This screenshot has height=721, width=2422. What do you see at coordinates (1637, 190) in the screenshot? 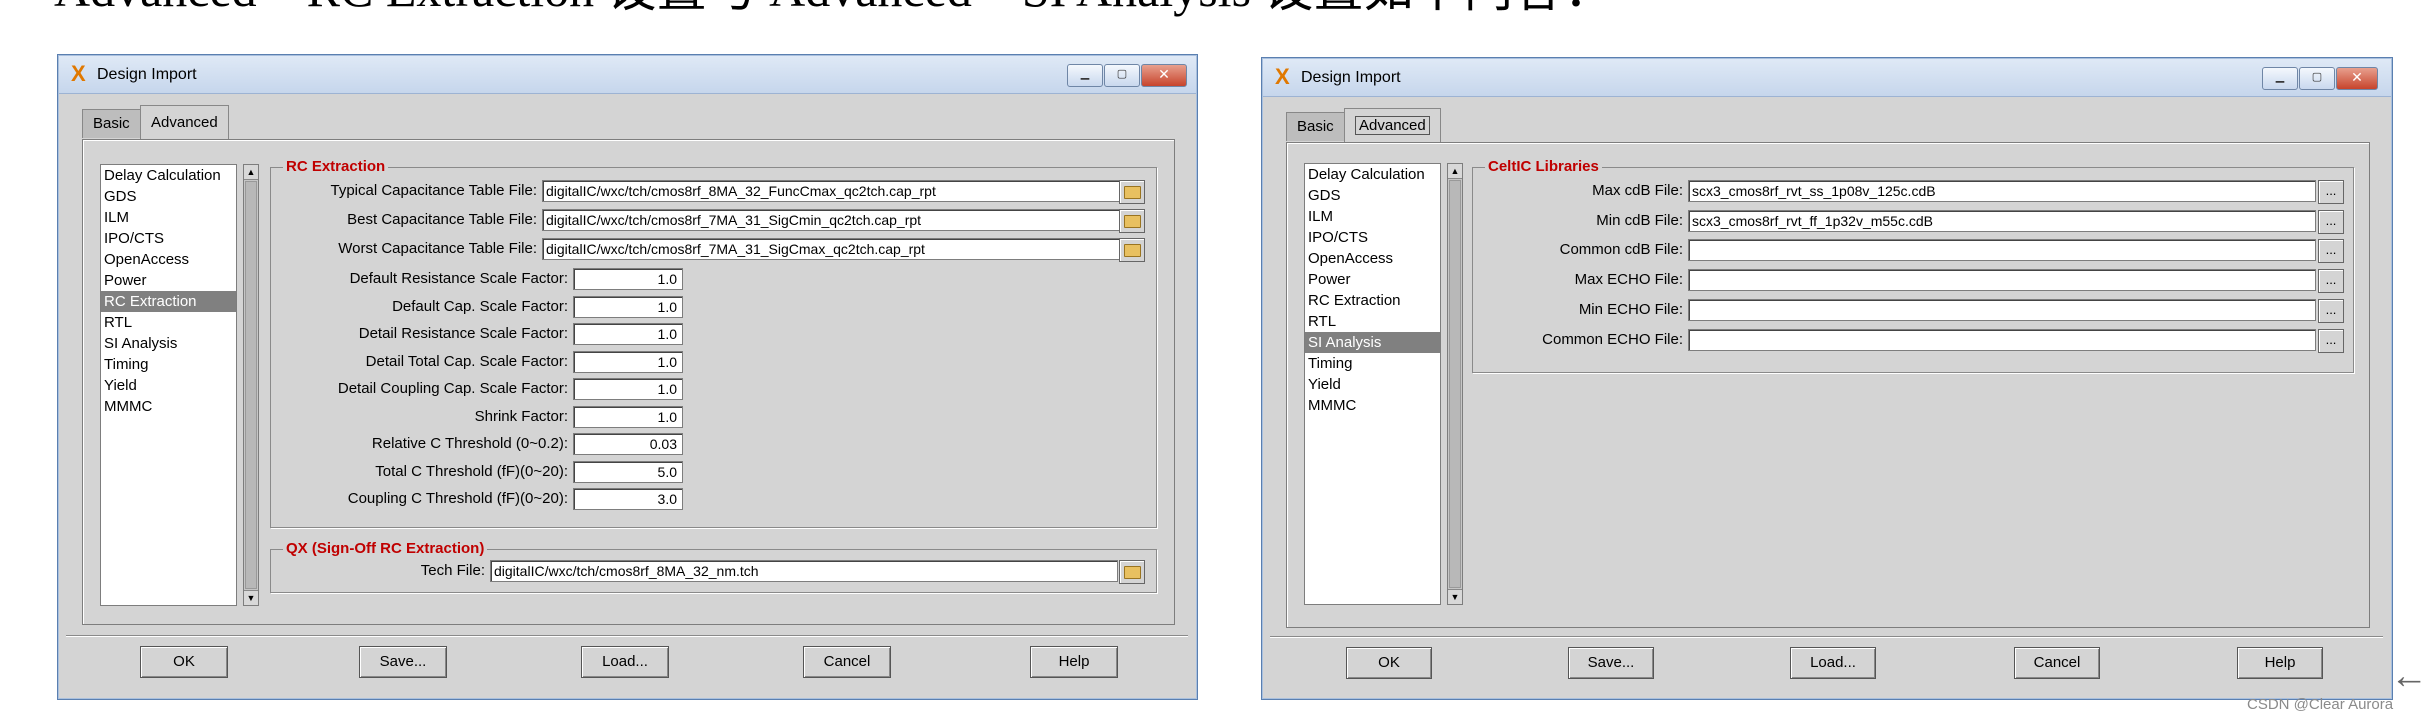
I see `library-file-label: Max cdB File:` at bounding box center [1637, 190].